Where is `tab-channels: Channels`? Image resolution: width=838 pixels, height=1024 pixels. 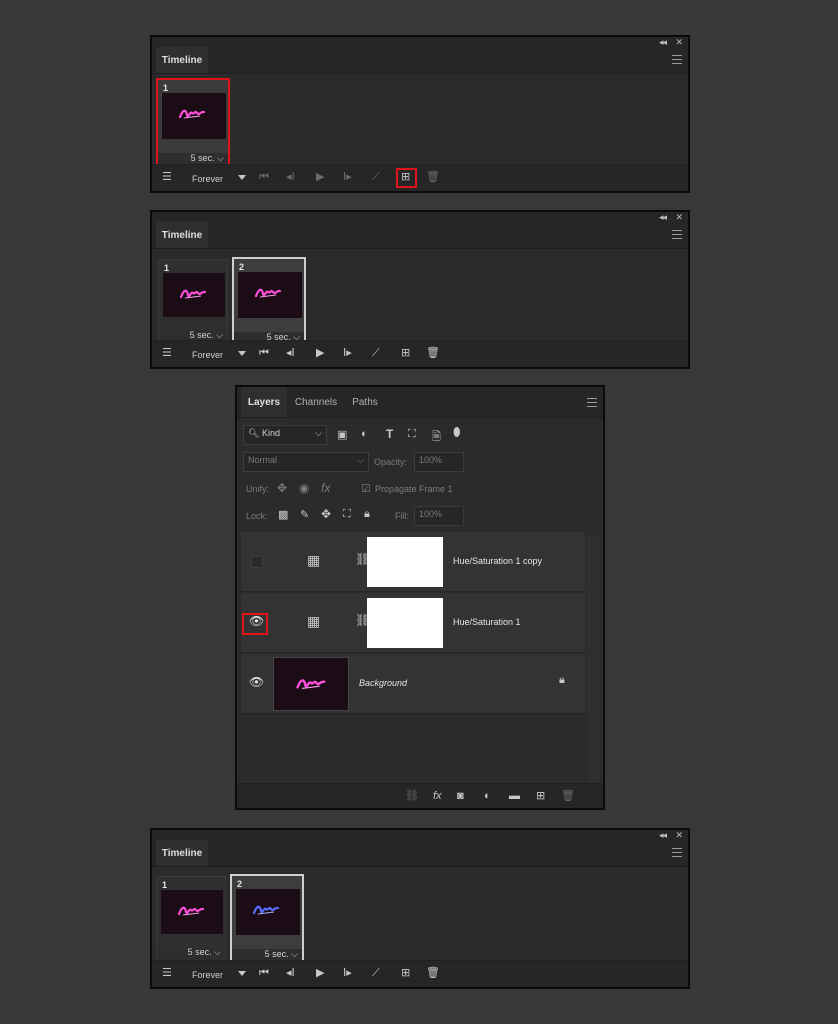
tab-channels: Channels is located at coordinates (316, 402).